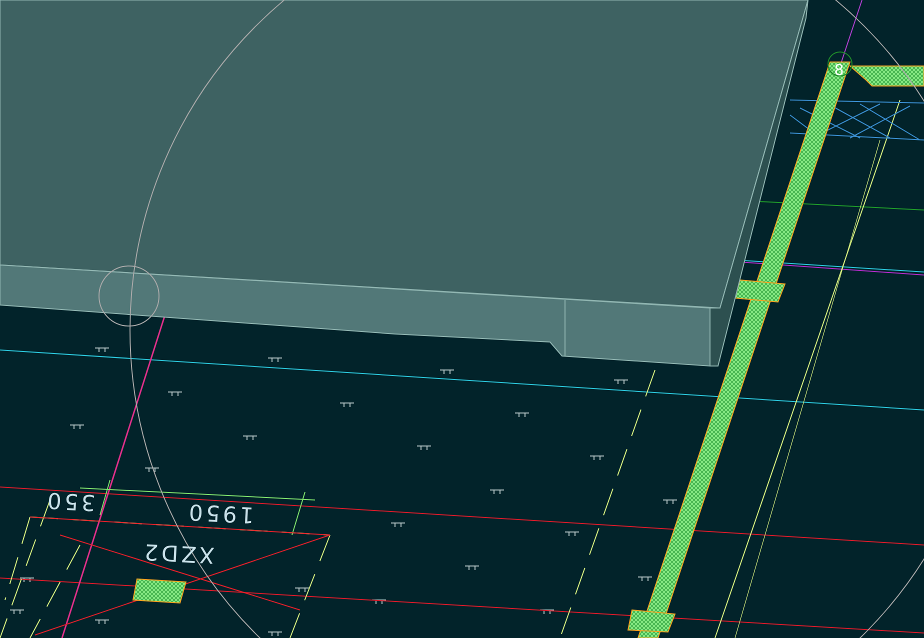 This screenshot has height=638, width=924. I want to click on node-marker-icon, so click(840, 64).